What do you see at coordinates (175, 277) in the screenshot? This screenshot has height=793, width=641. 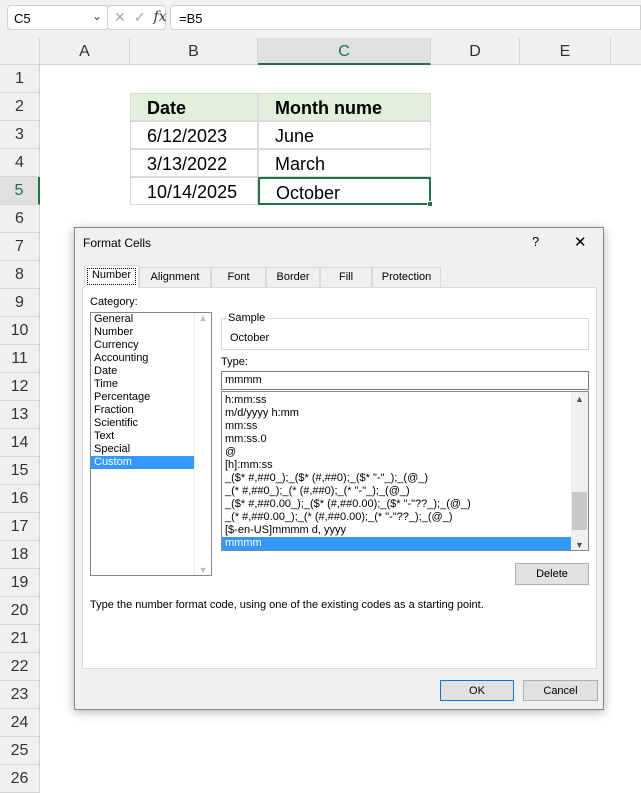 I see `tab-alignment: Alignment` at bounding box center [175, 277].